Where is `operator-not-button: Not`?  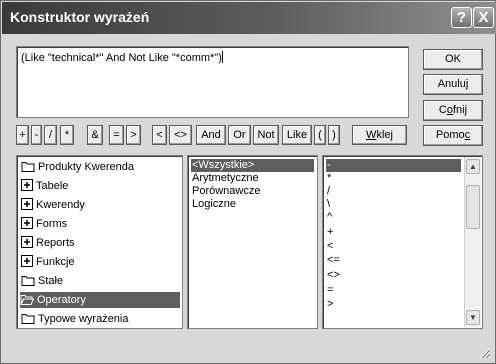 operator-not-button: Not is located at coordinates (266, 135).